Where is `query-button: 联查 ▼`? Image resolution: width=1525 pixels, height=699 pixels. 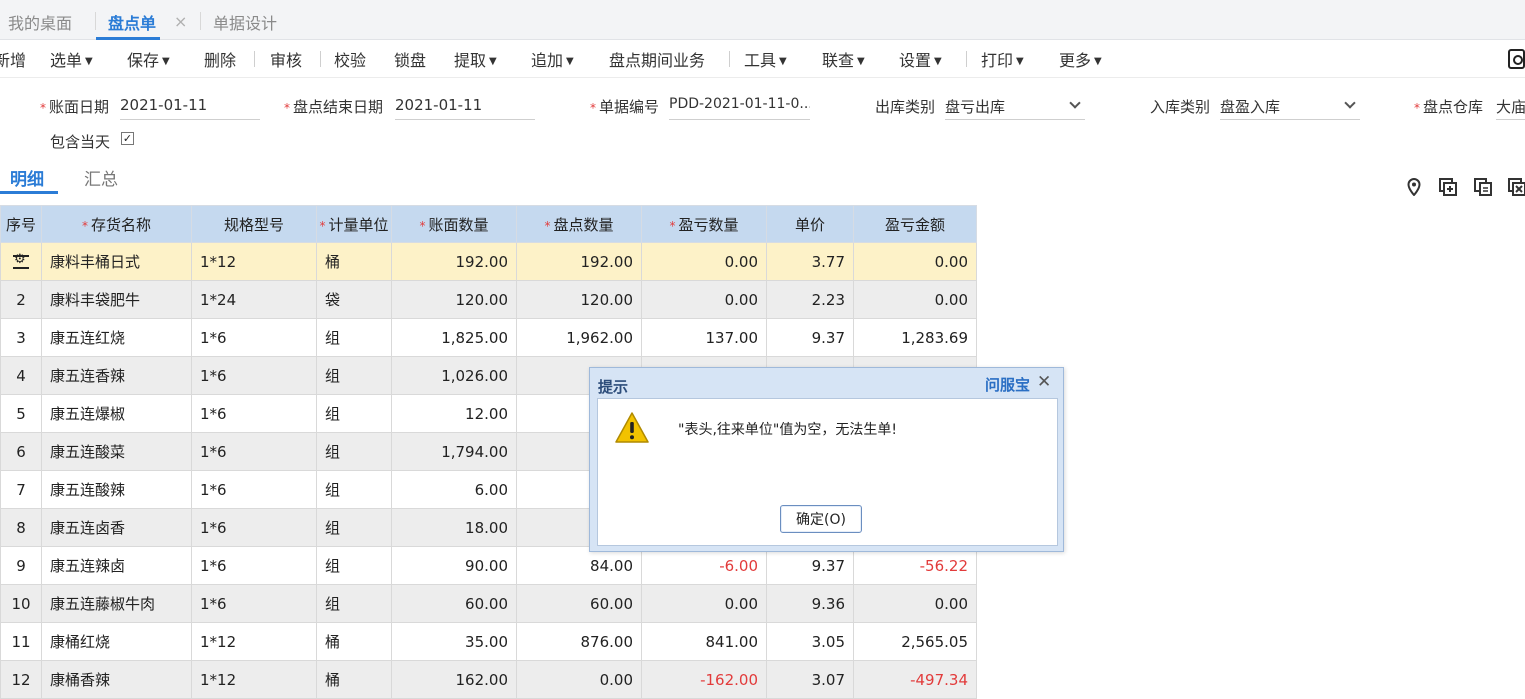
query-button: 联查 ▼ is located at coordinates (843, 59).